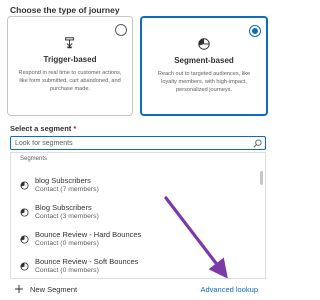  Describe the element at coordinates (63, 180) in the screenshot. I see `segment-name: blog Subscribers` at that location.